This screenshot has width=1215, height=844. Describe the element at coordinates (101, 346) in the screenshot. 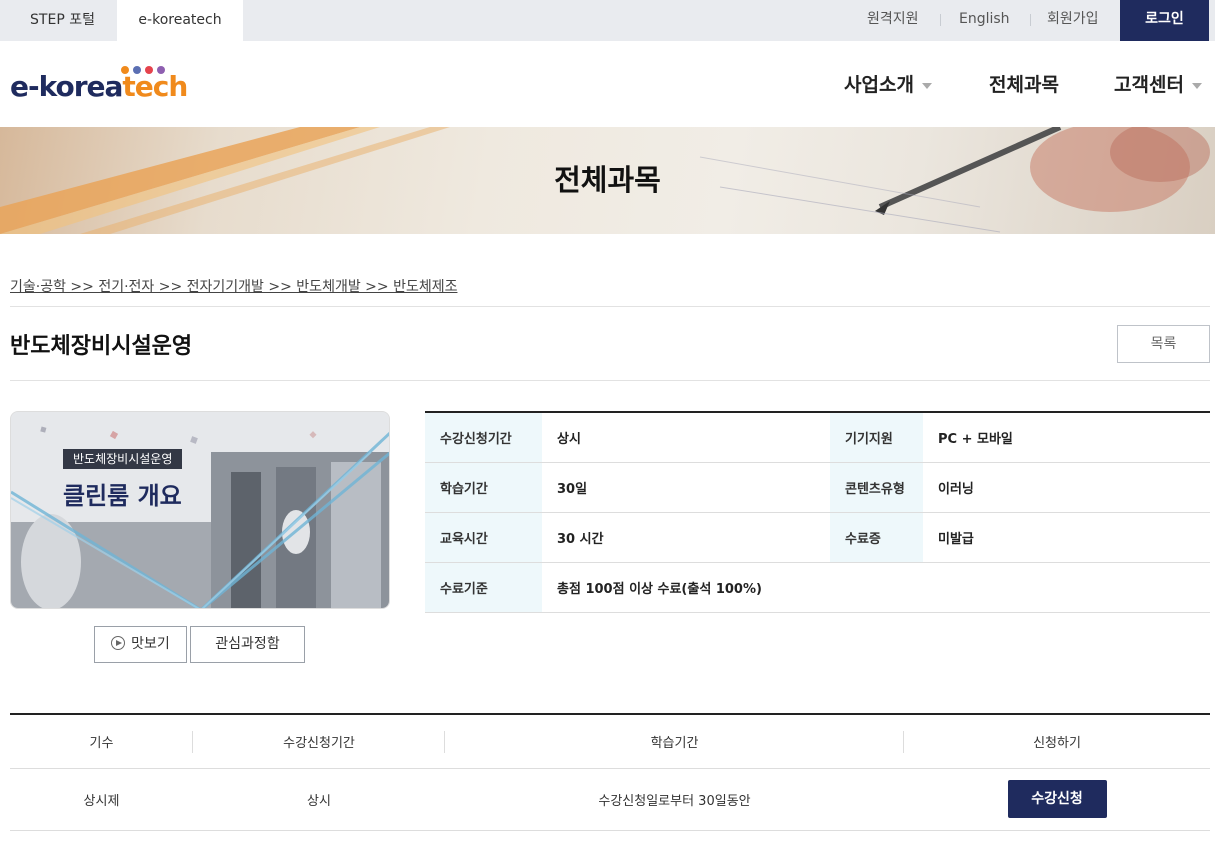

I see `page-title: 반도체장비시설운영` at that location.